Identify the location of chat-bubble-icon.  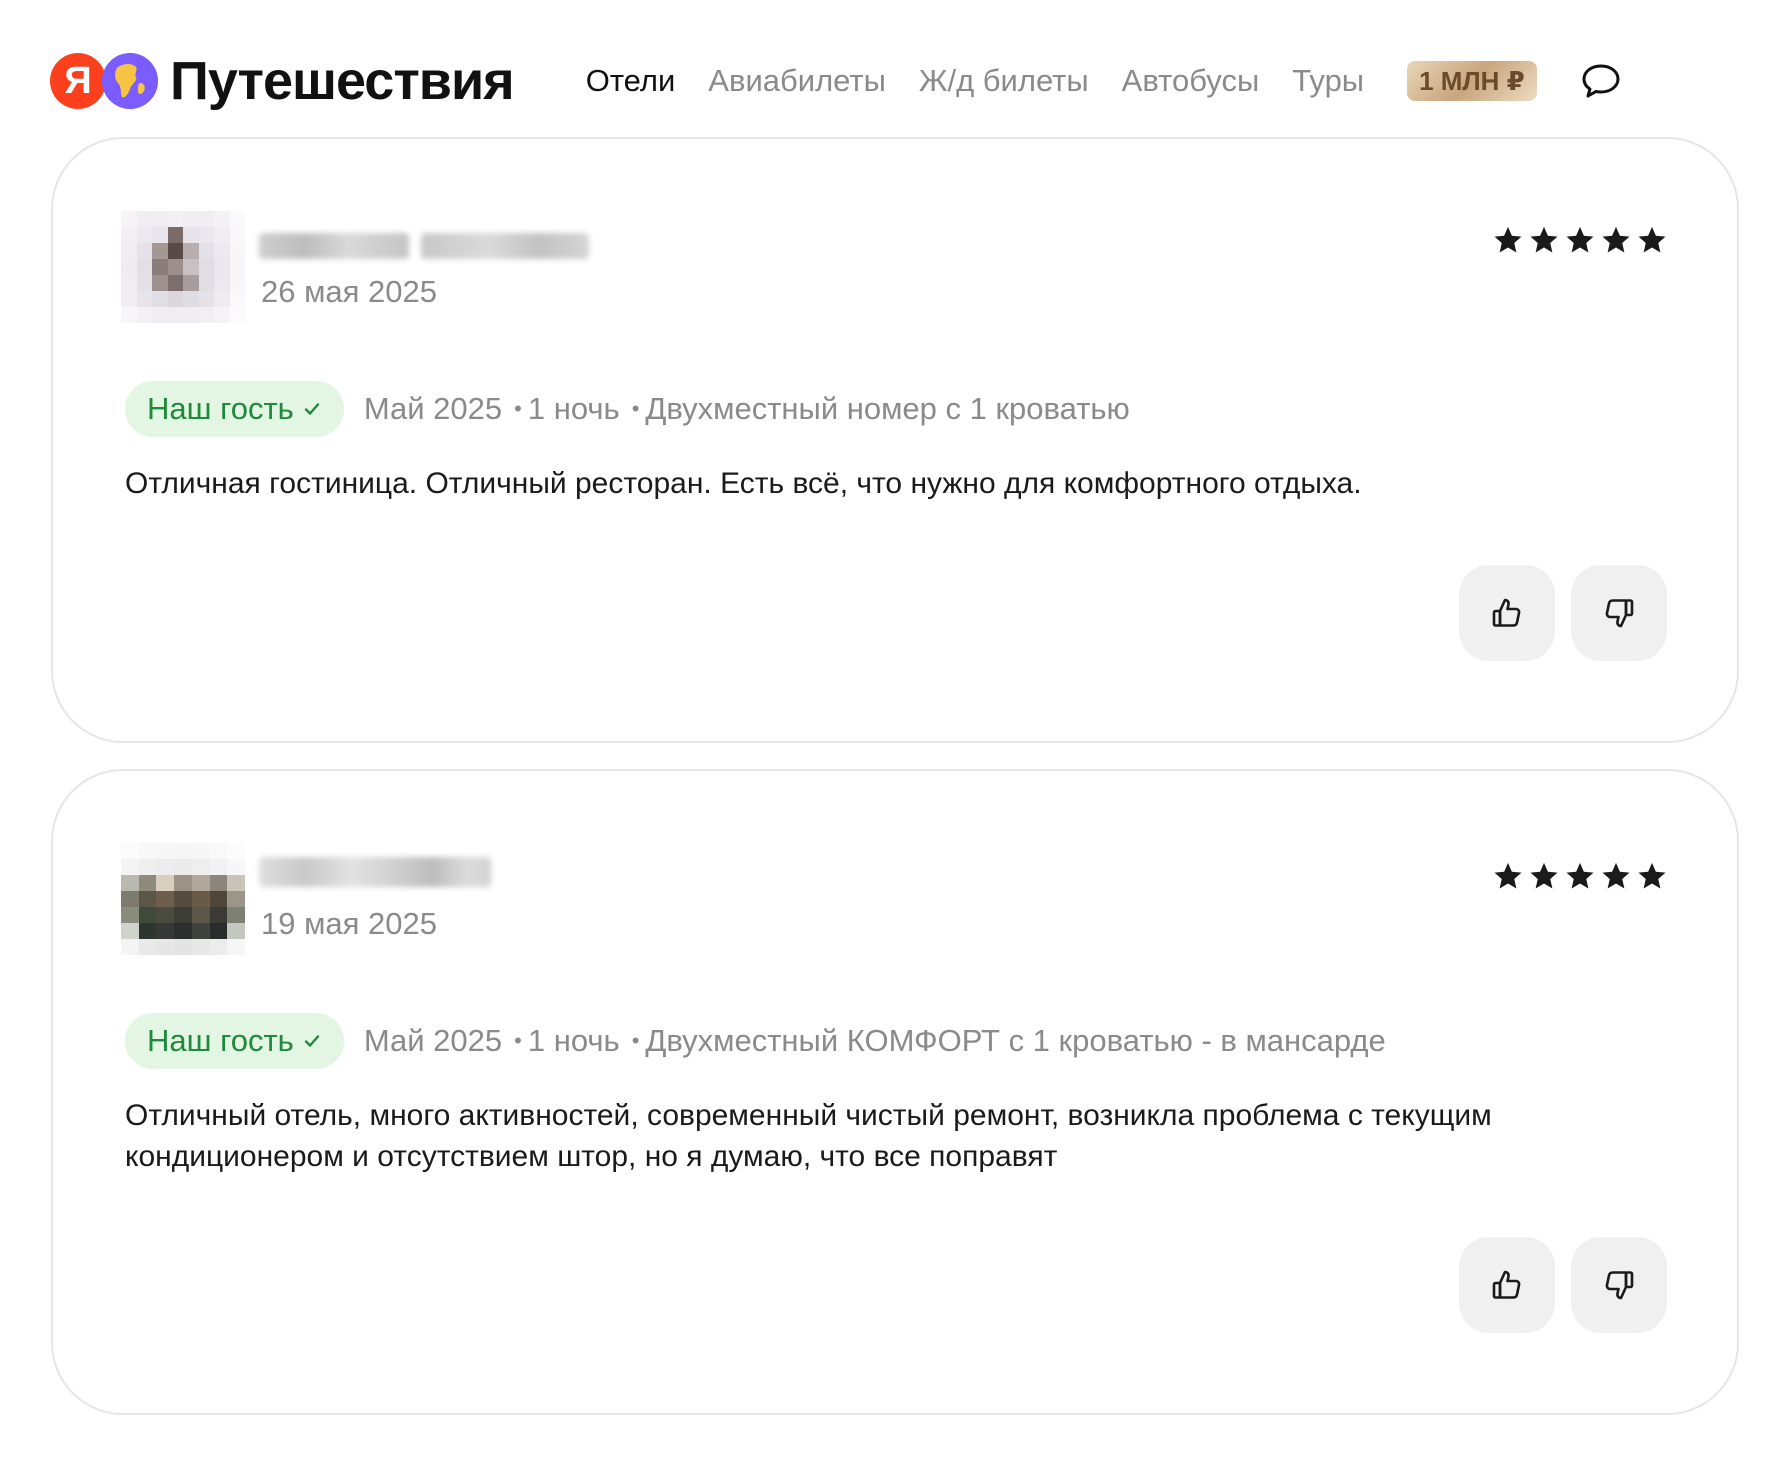
(1601, 81).